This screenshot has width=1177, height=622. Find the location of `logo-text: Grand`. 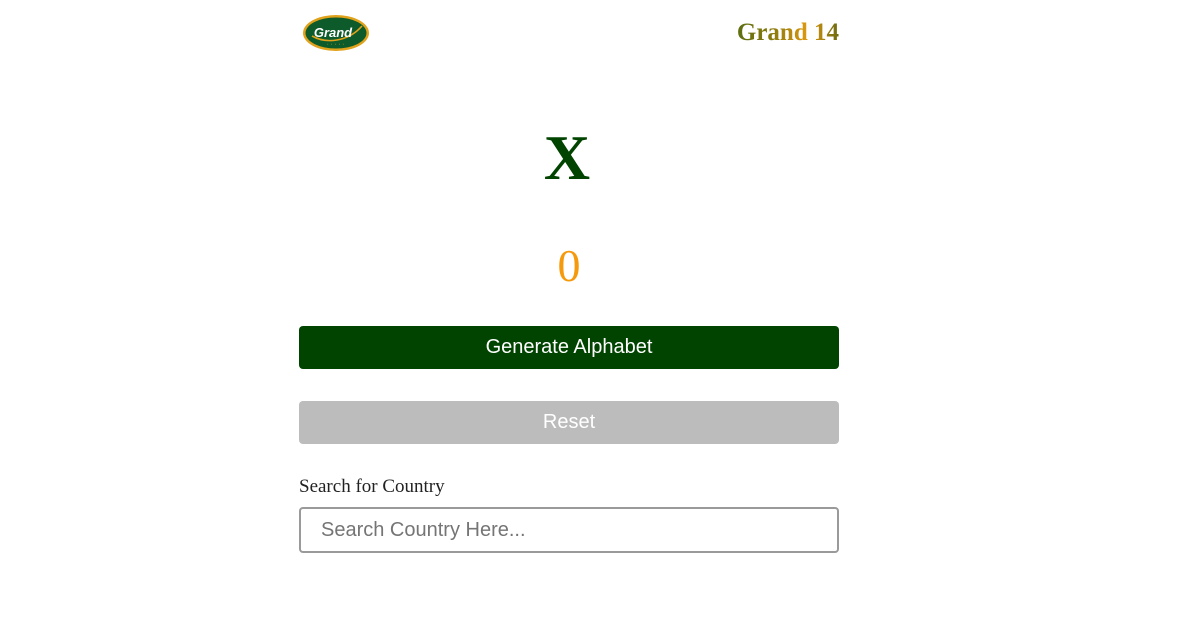

logo-text: Grand is located at coordinates (333, 32).